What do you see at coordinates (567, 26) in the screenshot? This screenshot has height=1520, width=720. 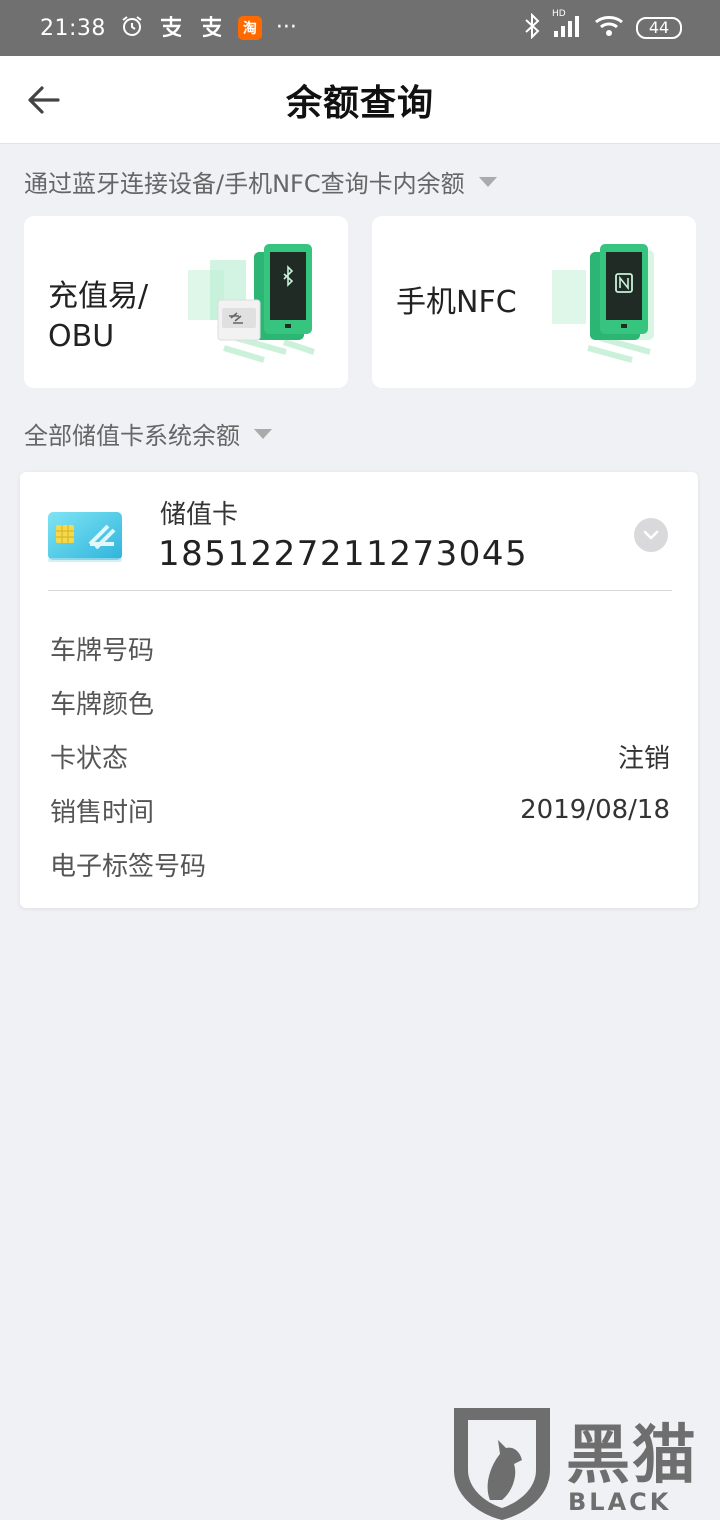 I see `signal-icon: HD` at bounding box center [567, 26].